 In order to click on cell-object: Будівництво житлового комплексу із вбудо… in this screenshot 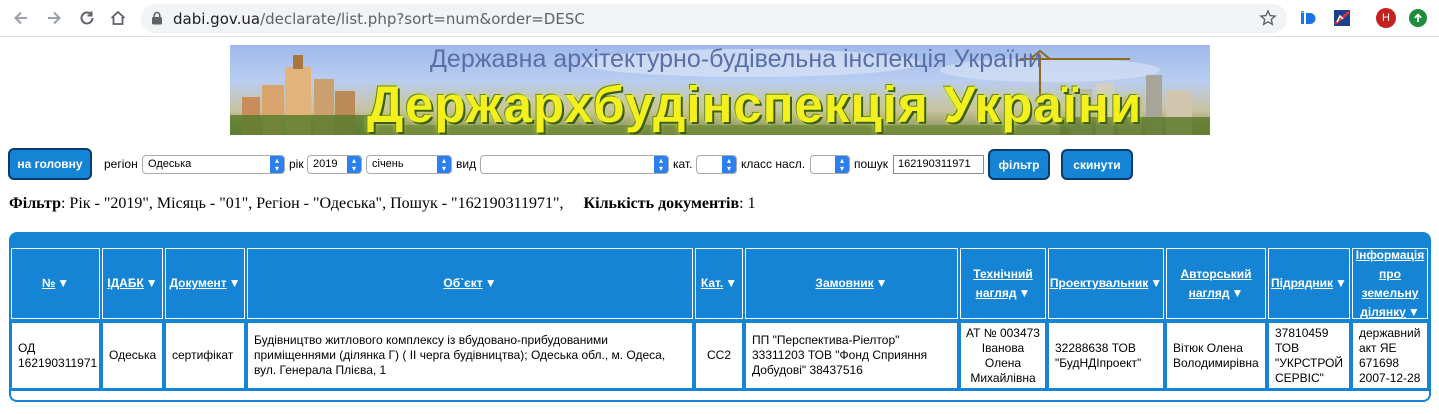, I will do `click(470, 355)`.